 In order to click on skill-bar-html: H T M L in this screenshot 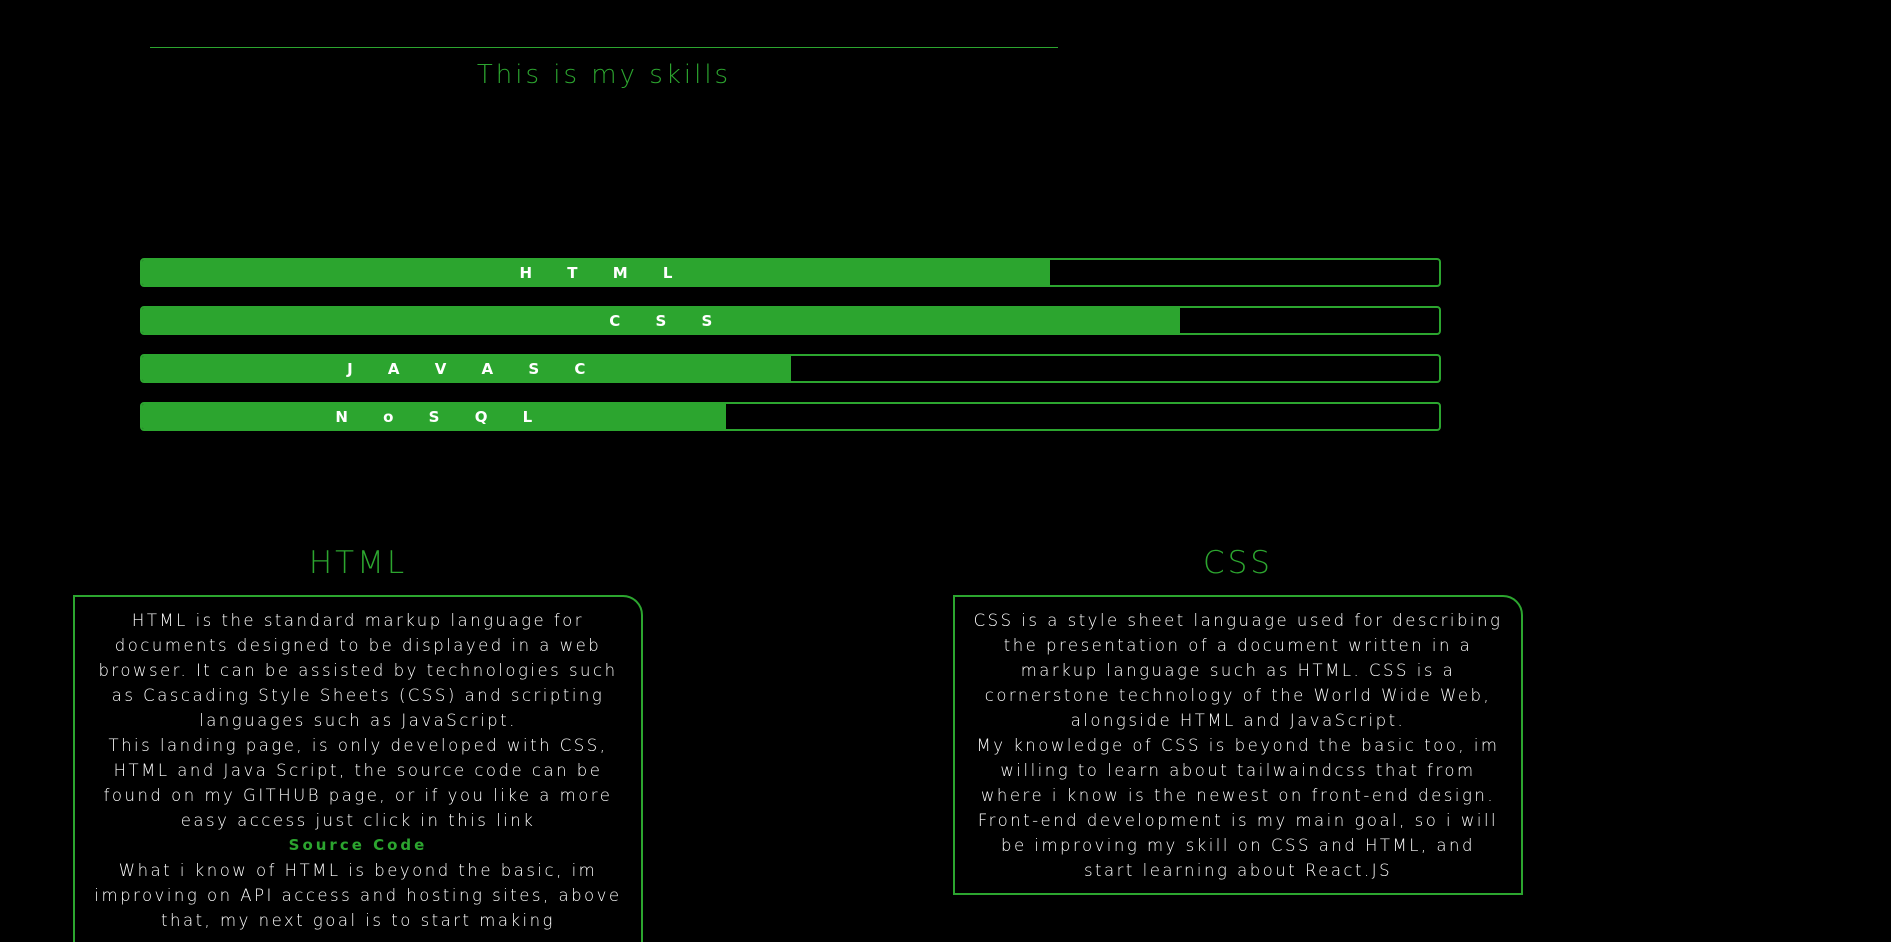, I will do `click(790, 272)`.